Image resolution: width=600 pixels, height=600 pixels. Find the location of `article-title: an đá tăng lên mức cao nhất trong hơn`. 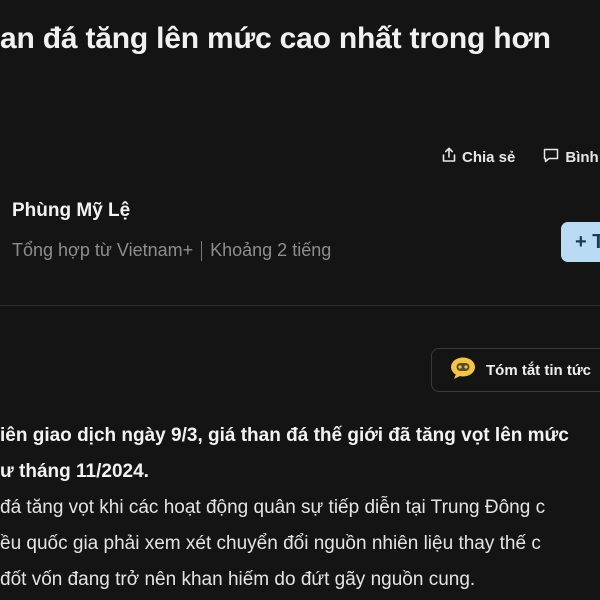

article-title: an đá tăng lên mức cao nhất trong hơn is located at coordinates (275, 38).